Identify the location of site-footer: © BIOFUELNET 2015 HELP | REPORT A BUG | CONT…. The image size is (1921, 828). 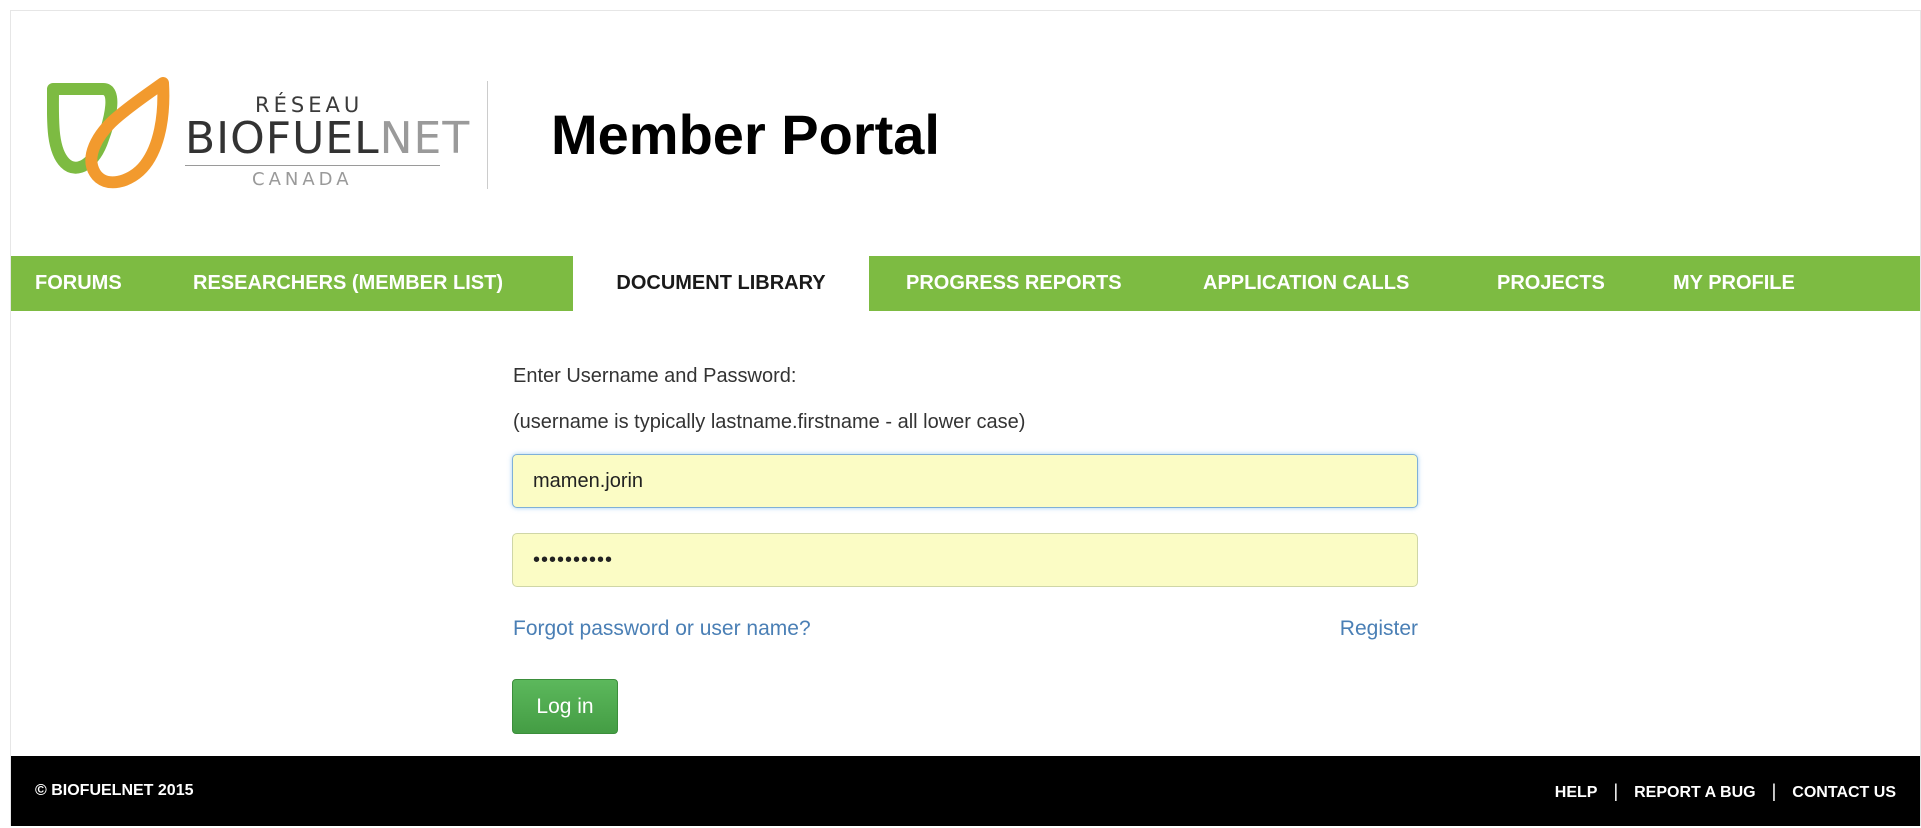
(965, 791).